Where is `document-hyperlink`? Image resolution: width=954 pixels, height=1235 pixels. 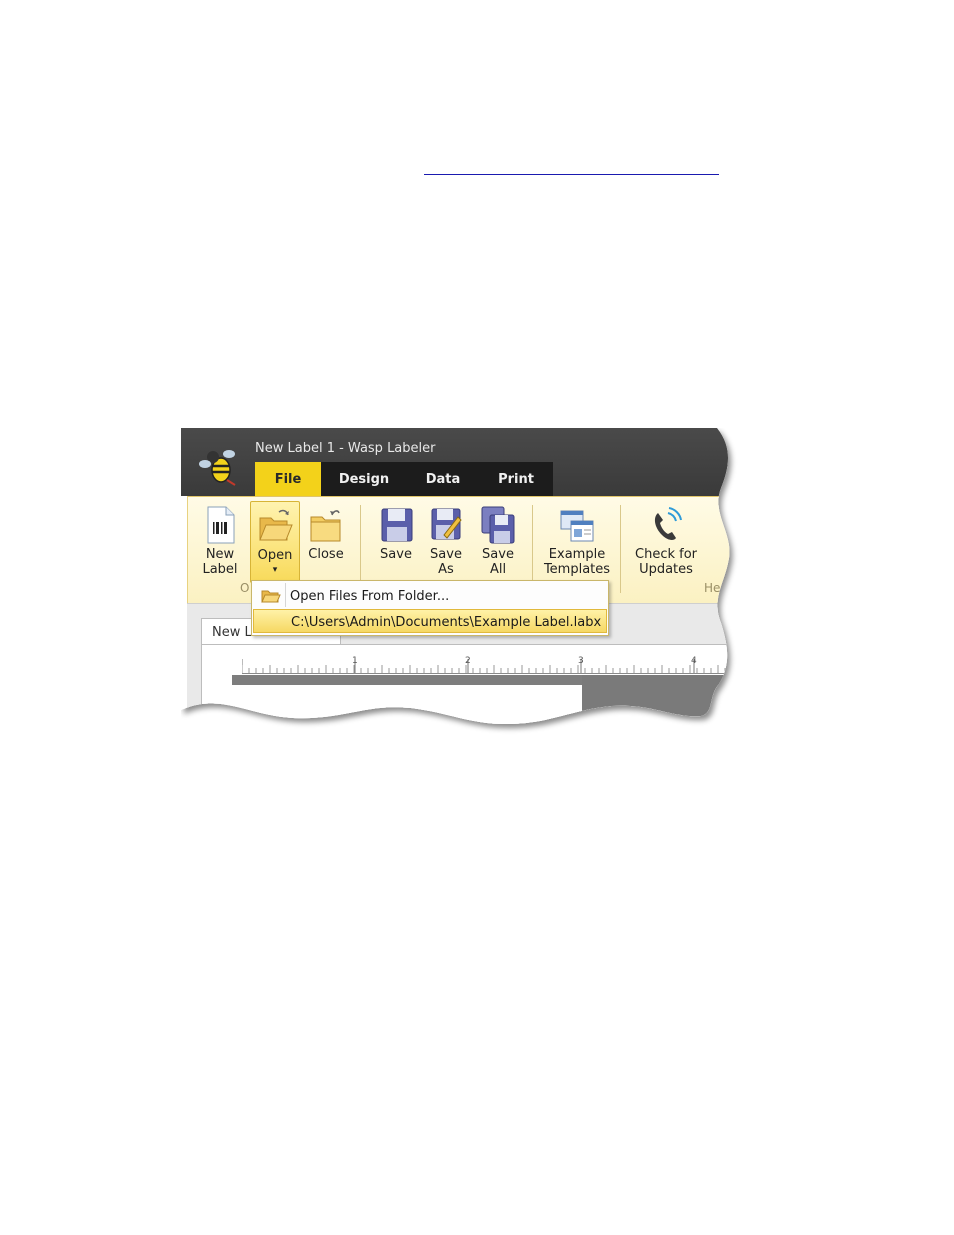
document-hyperlink is located at coordinates (571, 174).